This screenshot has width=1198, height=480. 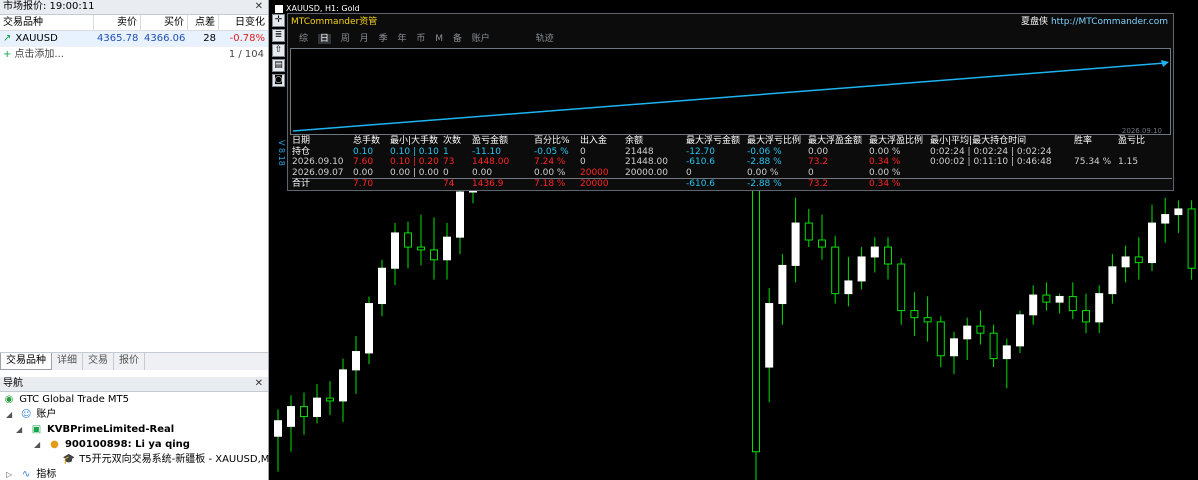 What do you see at coordinates (383, 39) in the screenshot?
I see `tab-quarter: 季` at bounding box center [383, 39].